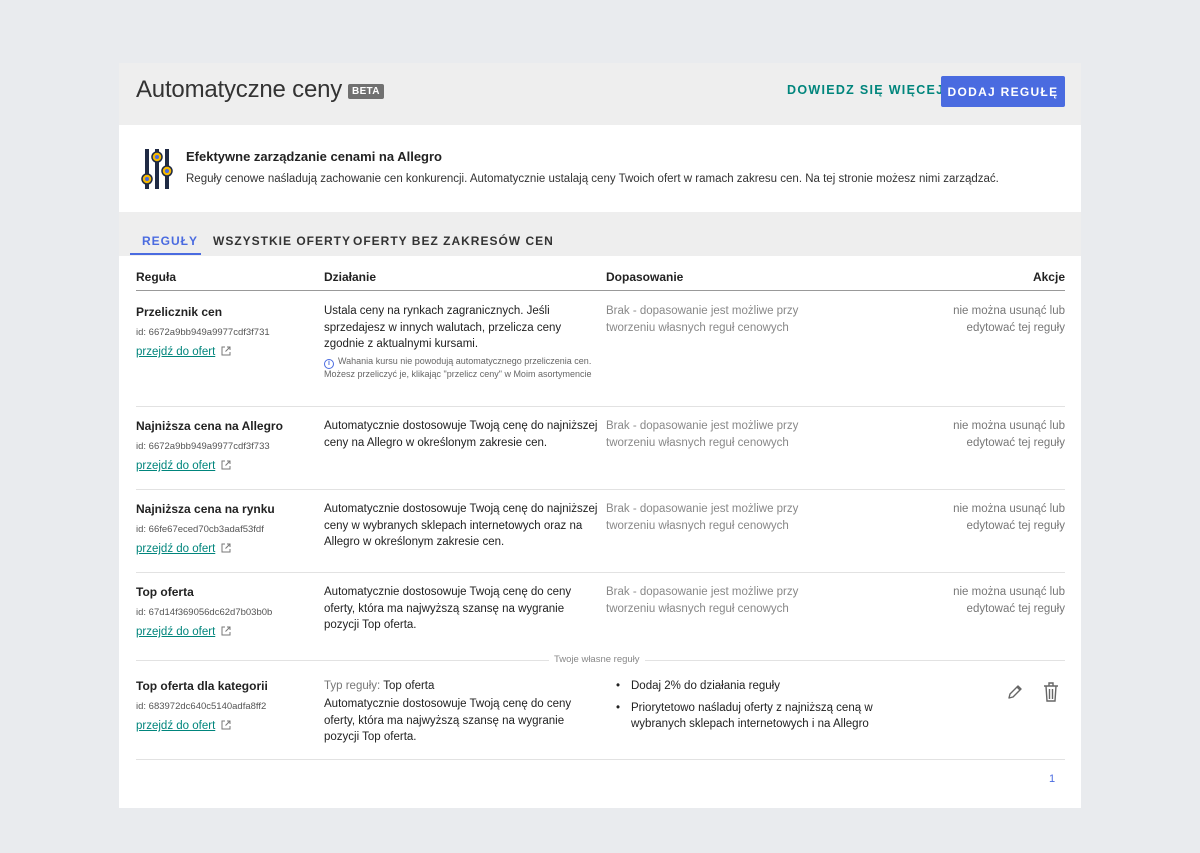 The width and height of the screenshot is (1200, 853). What do you see at coordinates (329, 364) in the screenshot?
I see `info-icon: i` at bounding box center [329, 364].